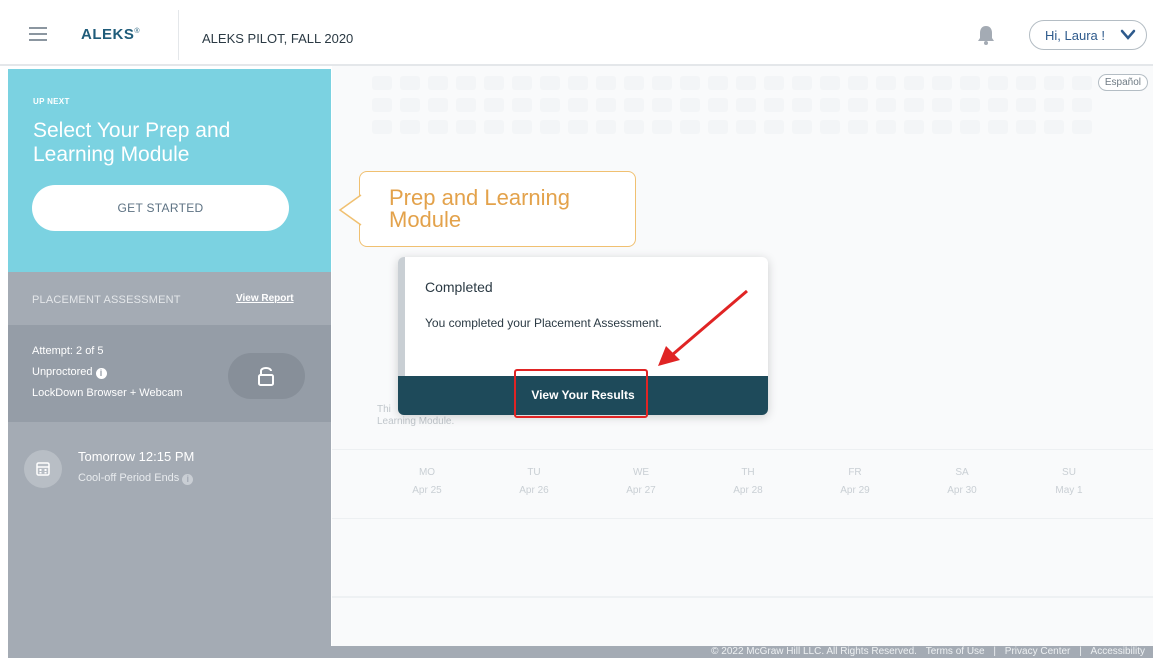  Describe the element at coordinates (962, 490) in the screenshot. I see `calendar-day-date: Apr 30` at that location.